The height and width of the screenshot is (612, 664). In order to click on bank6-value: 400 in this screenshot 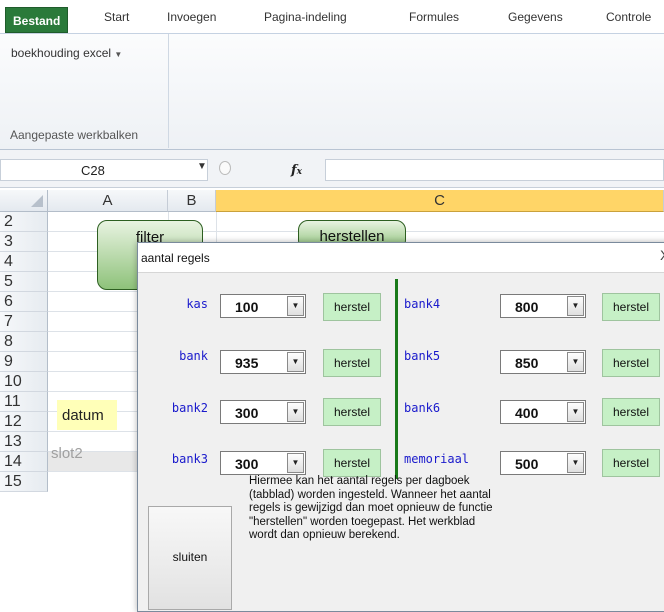, I will do `click(527, 413)`.